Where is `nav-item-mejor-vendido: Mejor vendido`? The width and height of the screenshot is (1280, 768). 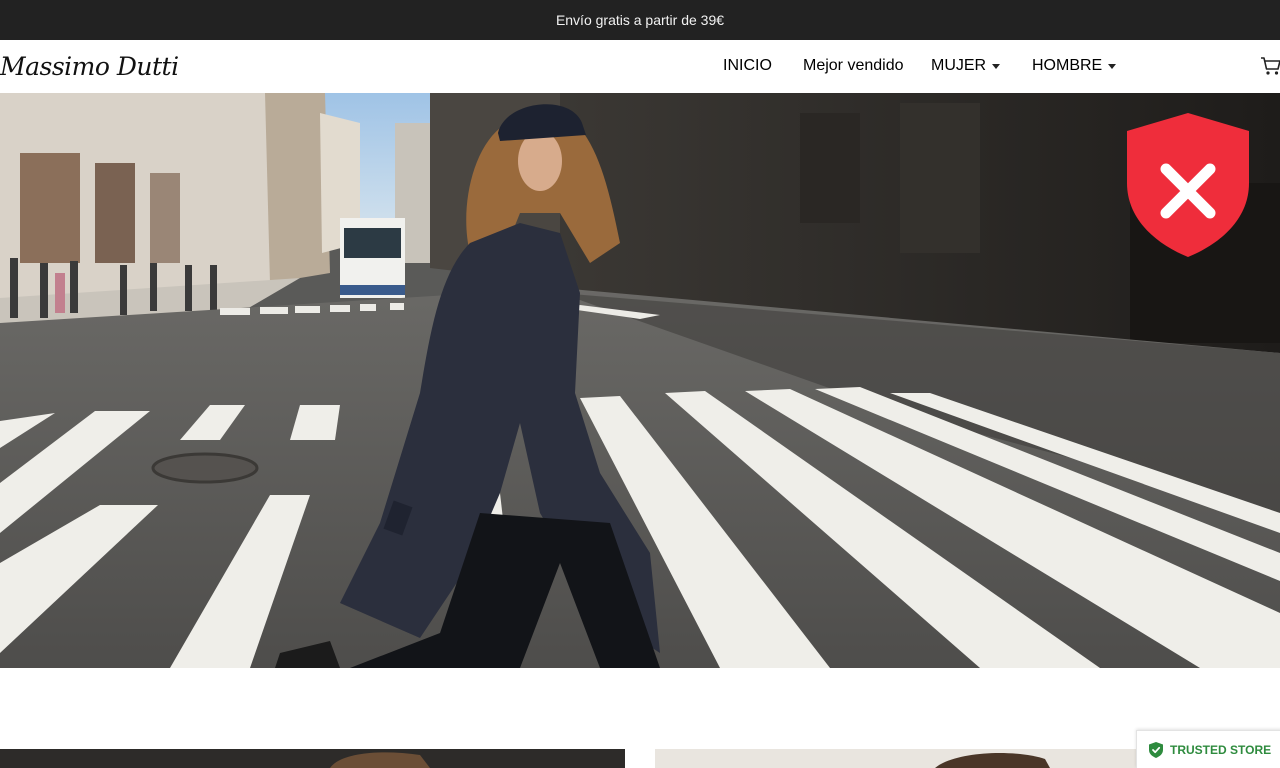
nav-item-mejor-vendido: Mejor vendido is located at coordinates (853, 66).